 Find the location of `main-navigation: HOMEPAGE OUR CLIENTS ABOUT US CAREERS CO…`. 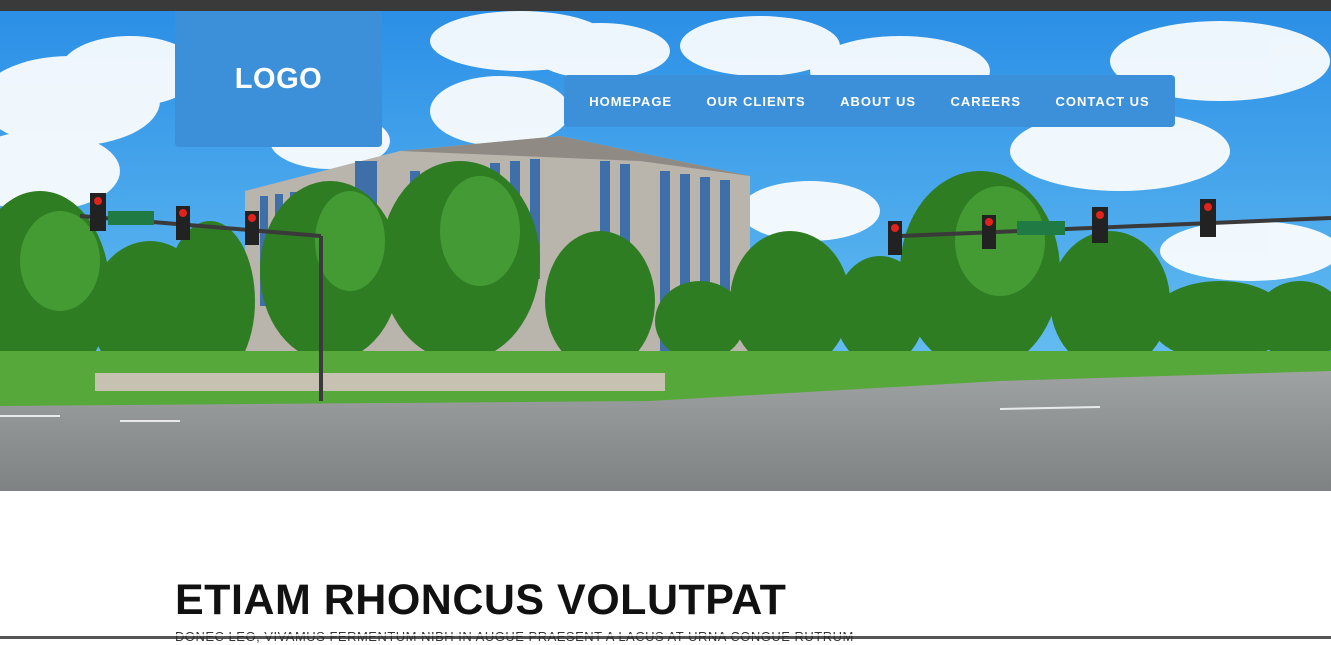

main-navigation: HOMEPAGE OUR CLIENTS ABOUT US CAREERS CO… is located at coordinates (869, 101).